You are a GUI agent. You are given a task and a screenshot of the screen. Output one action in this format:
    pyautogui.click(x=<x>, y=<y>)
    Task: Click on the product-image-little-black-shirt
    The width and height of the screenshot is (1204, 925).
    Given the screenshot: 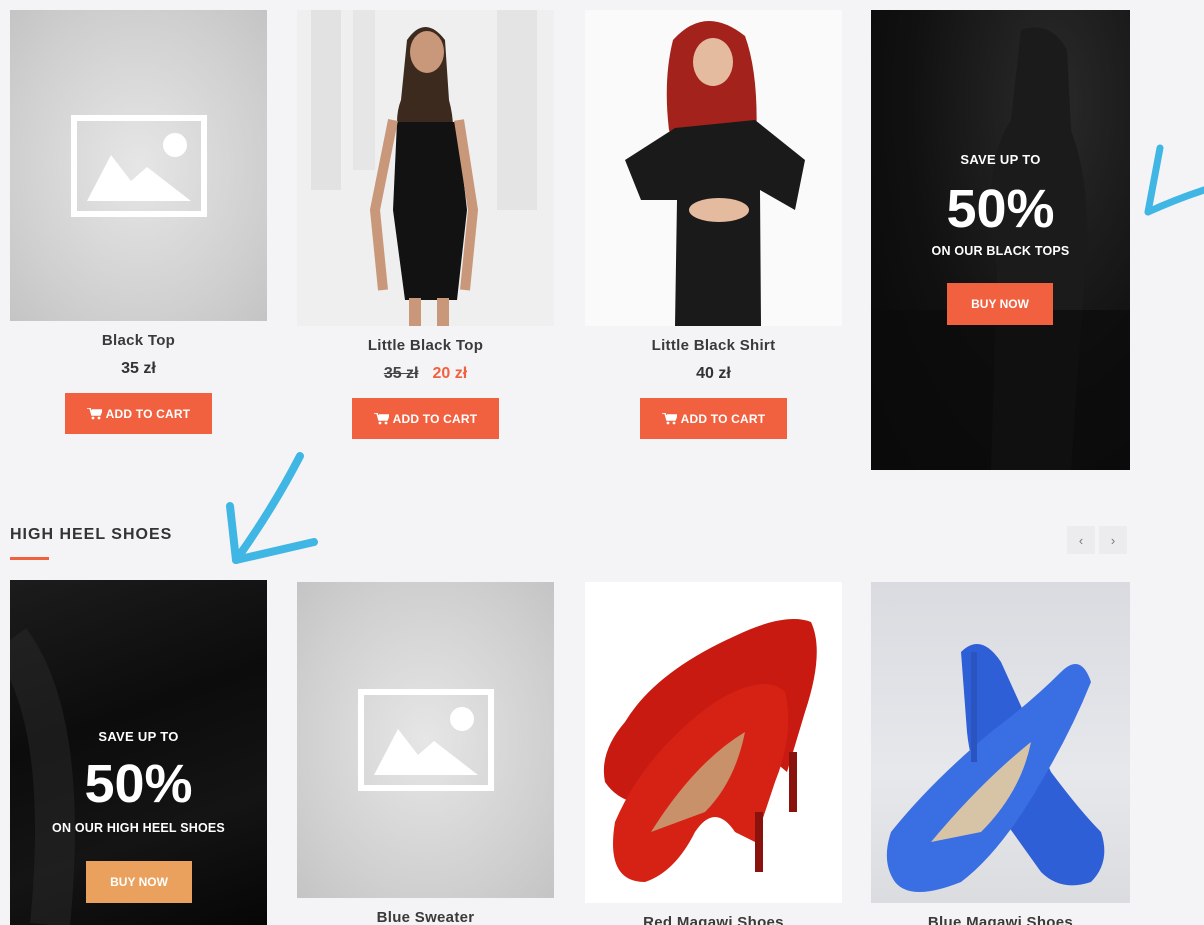 What is the action you would take?
    pyautogui.click(x=713, y=168)
    